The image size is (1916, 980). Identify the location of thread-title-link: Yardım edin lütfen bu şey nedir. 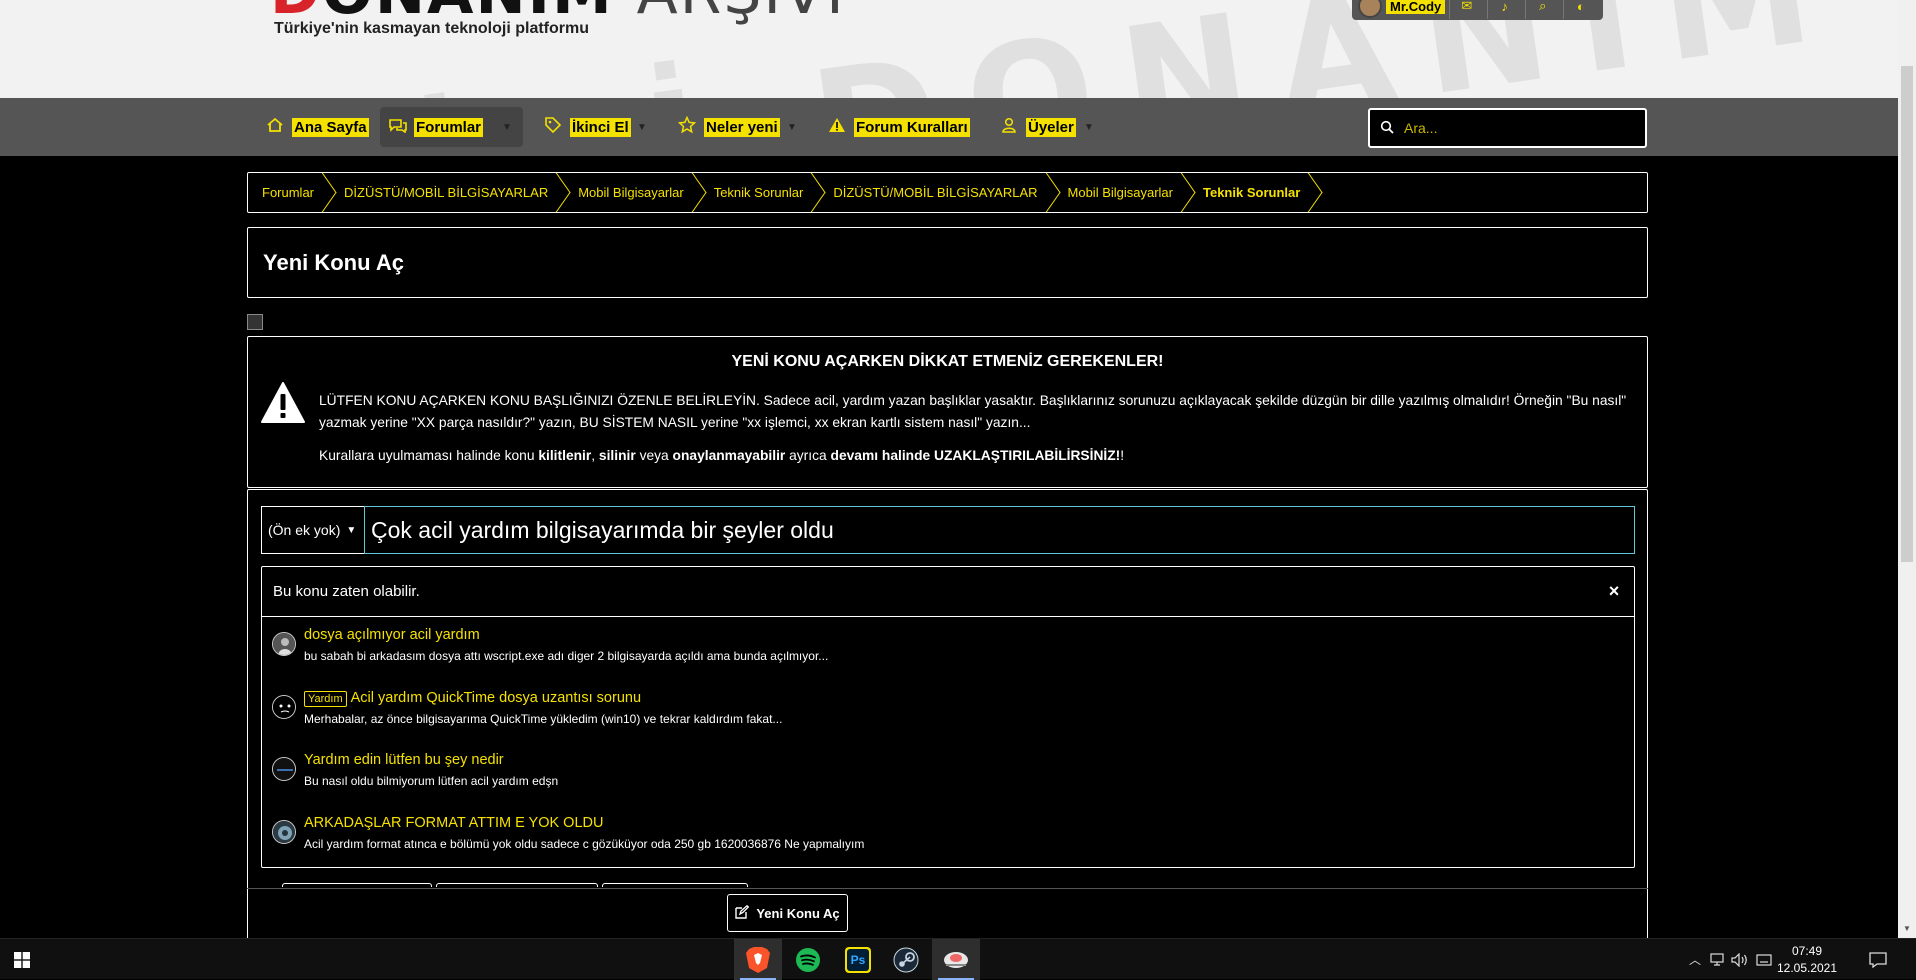
(404, 760).